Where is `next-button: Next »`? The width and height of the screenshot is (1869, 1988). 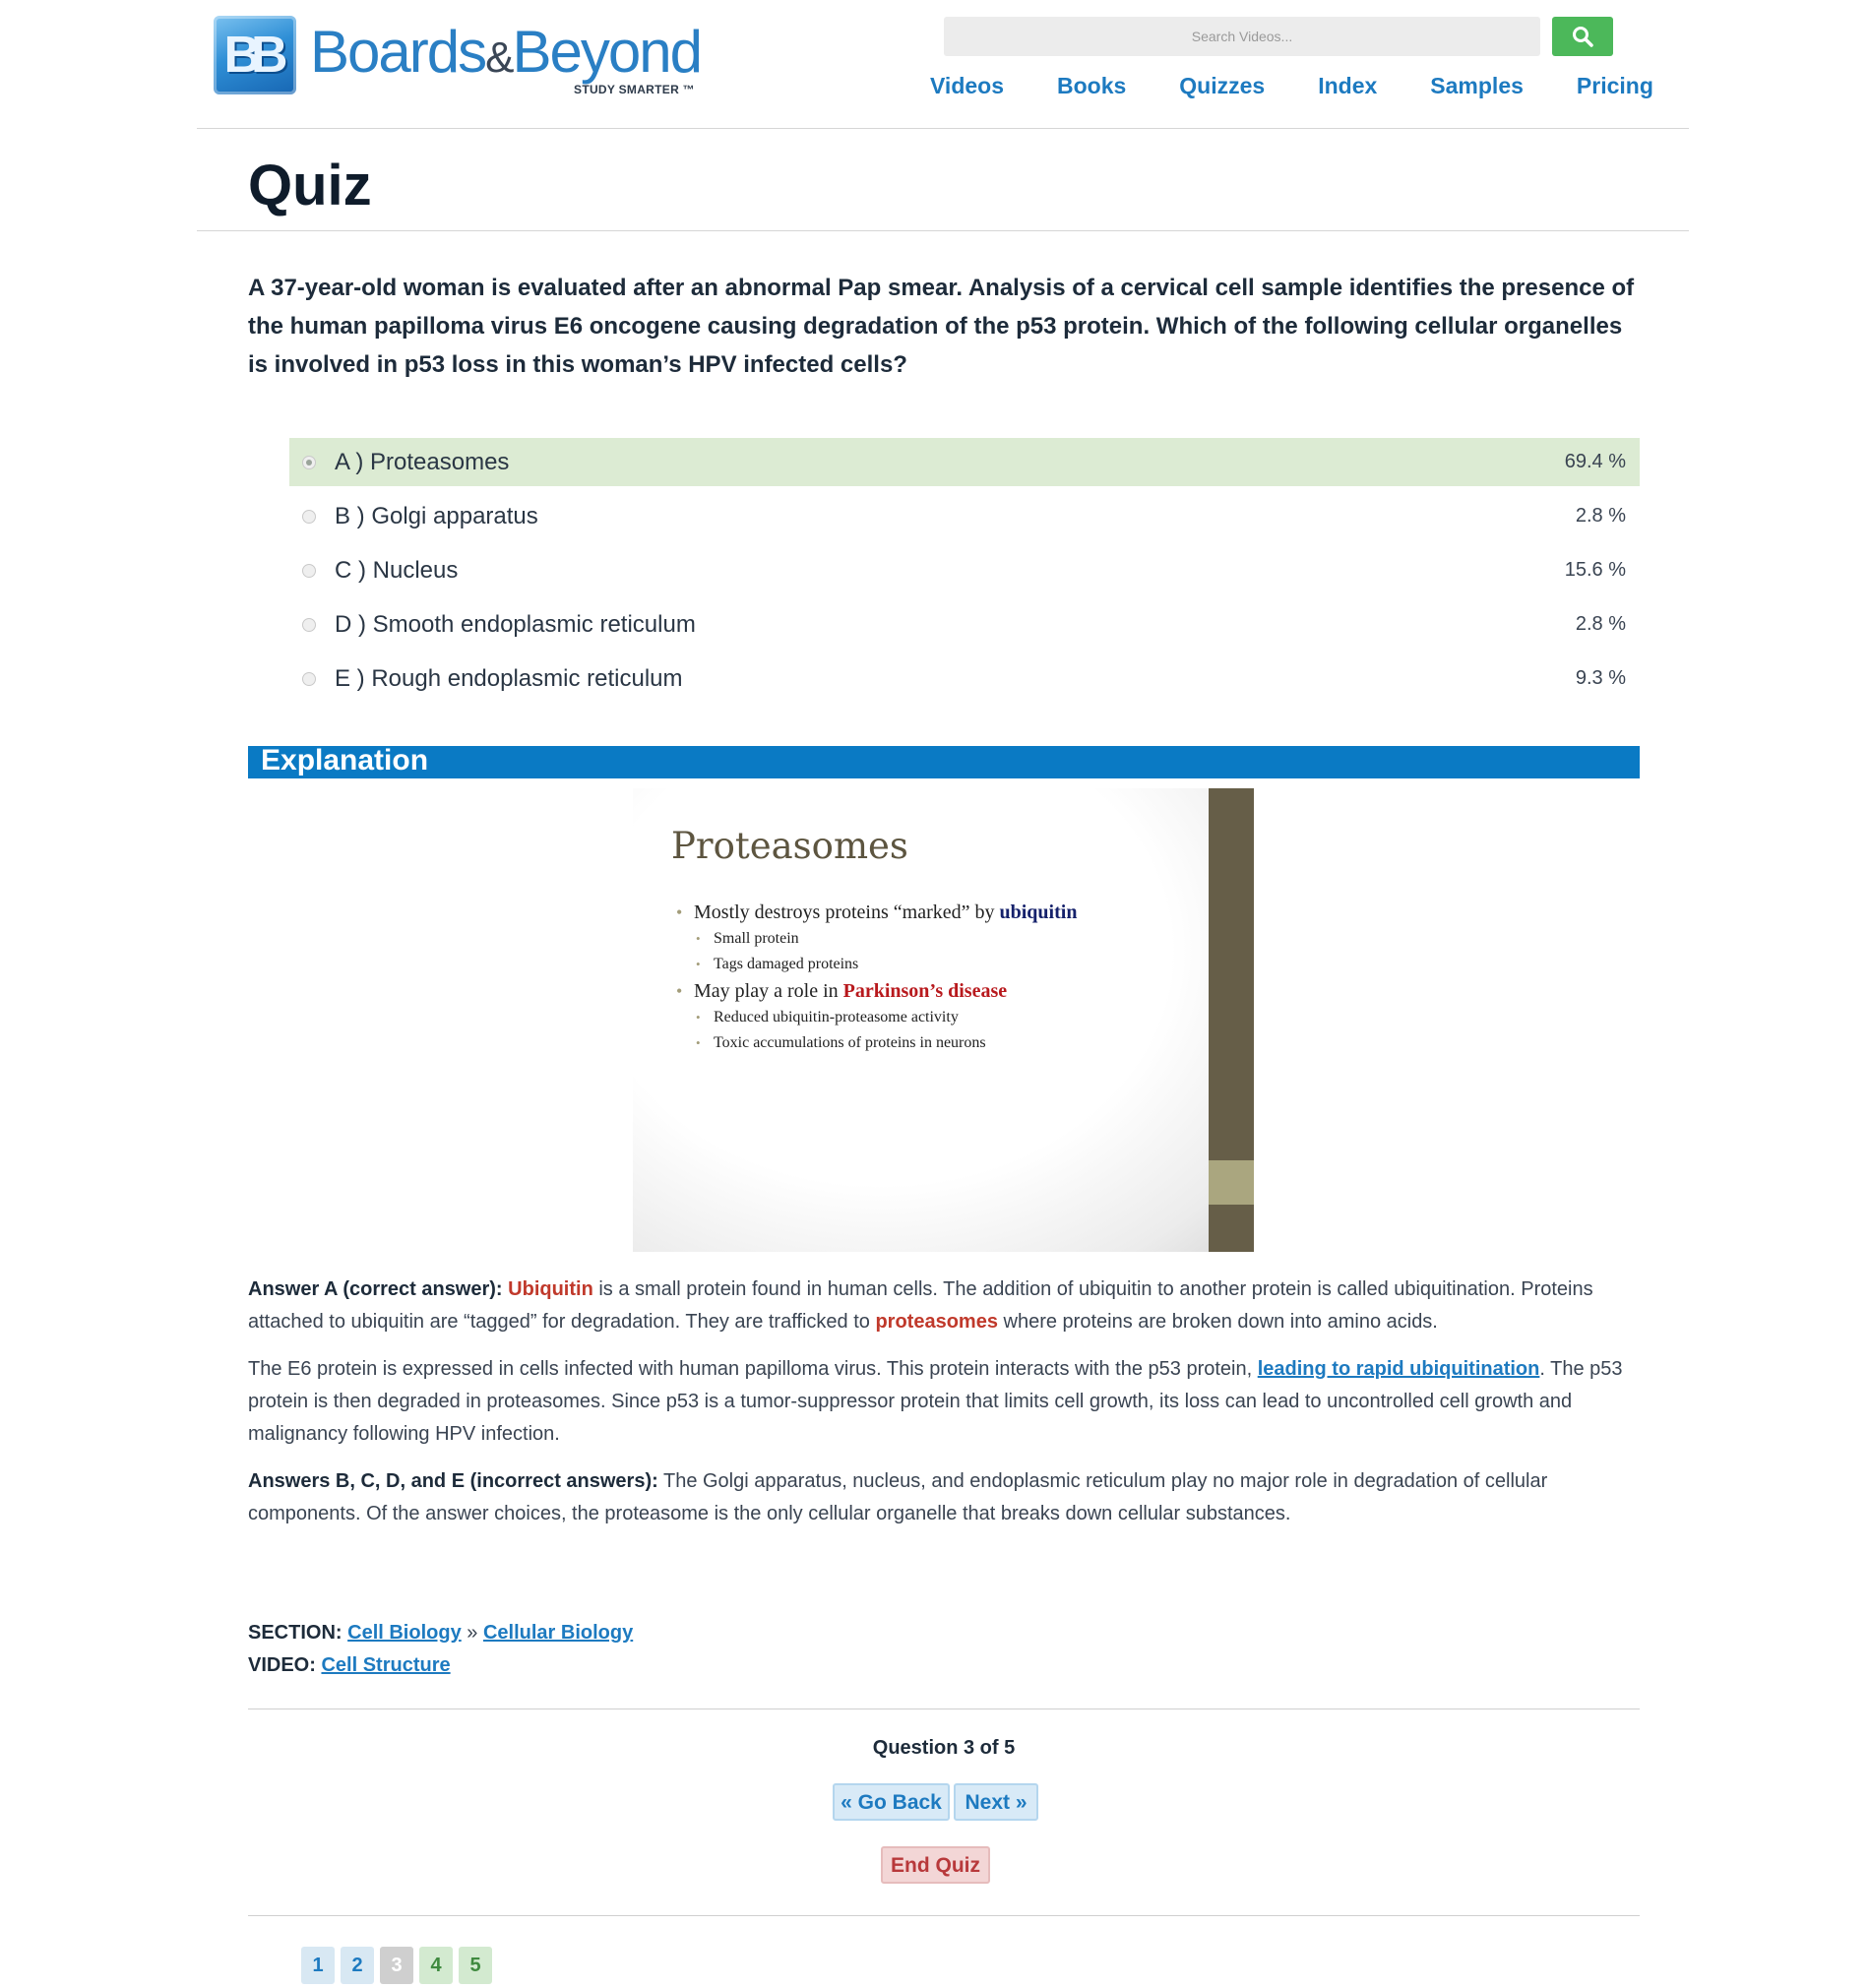
next-button: Next » is located at coordinates (996, 1802).